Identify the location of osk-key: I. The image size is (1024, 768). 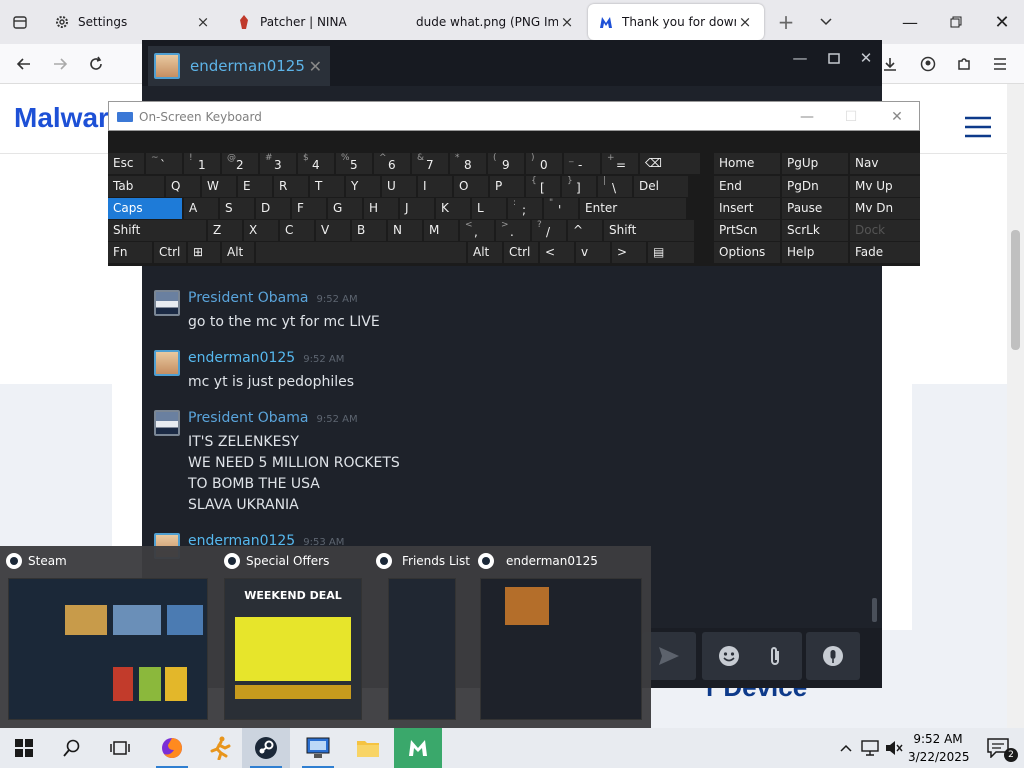
(435, 186).